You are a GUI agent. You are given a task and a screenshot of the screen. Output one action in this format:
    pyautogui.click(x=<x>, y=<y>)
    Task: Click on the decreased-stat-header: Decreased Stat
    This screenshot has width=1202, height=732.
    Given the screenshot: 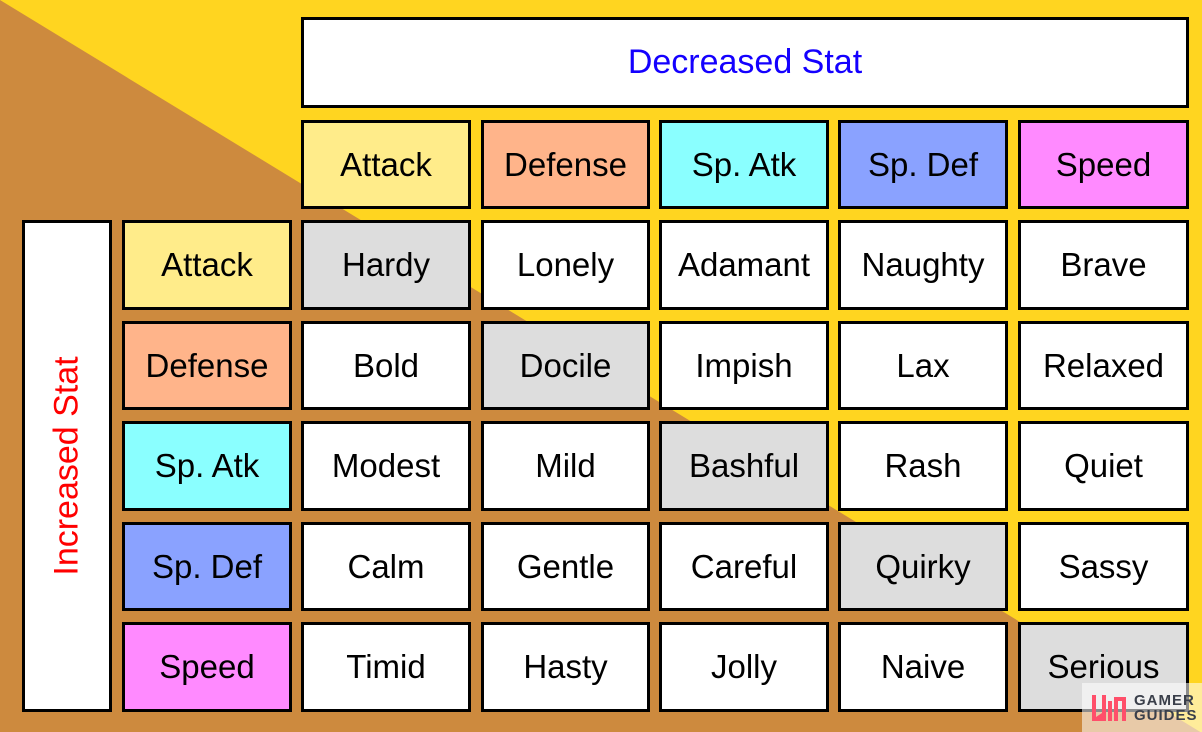 What is the action you would take?
    pyautogui.click(x=745, y=62)
    